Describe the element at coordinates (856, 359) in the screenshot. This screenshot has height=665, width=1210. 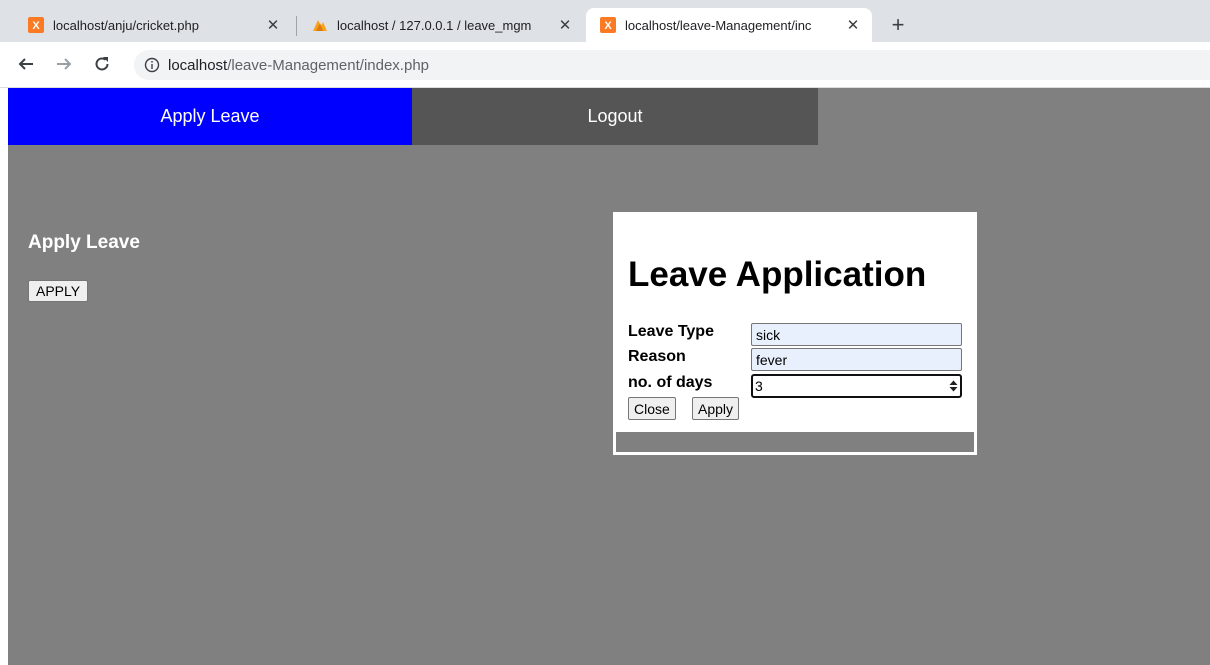
I see `reason-input` at that location.